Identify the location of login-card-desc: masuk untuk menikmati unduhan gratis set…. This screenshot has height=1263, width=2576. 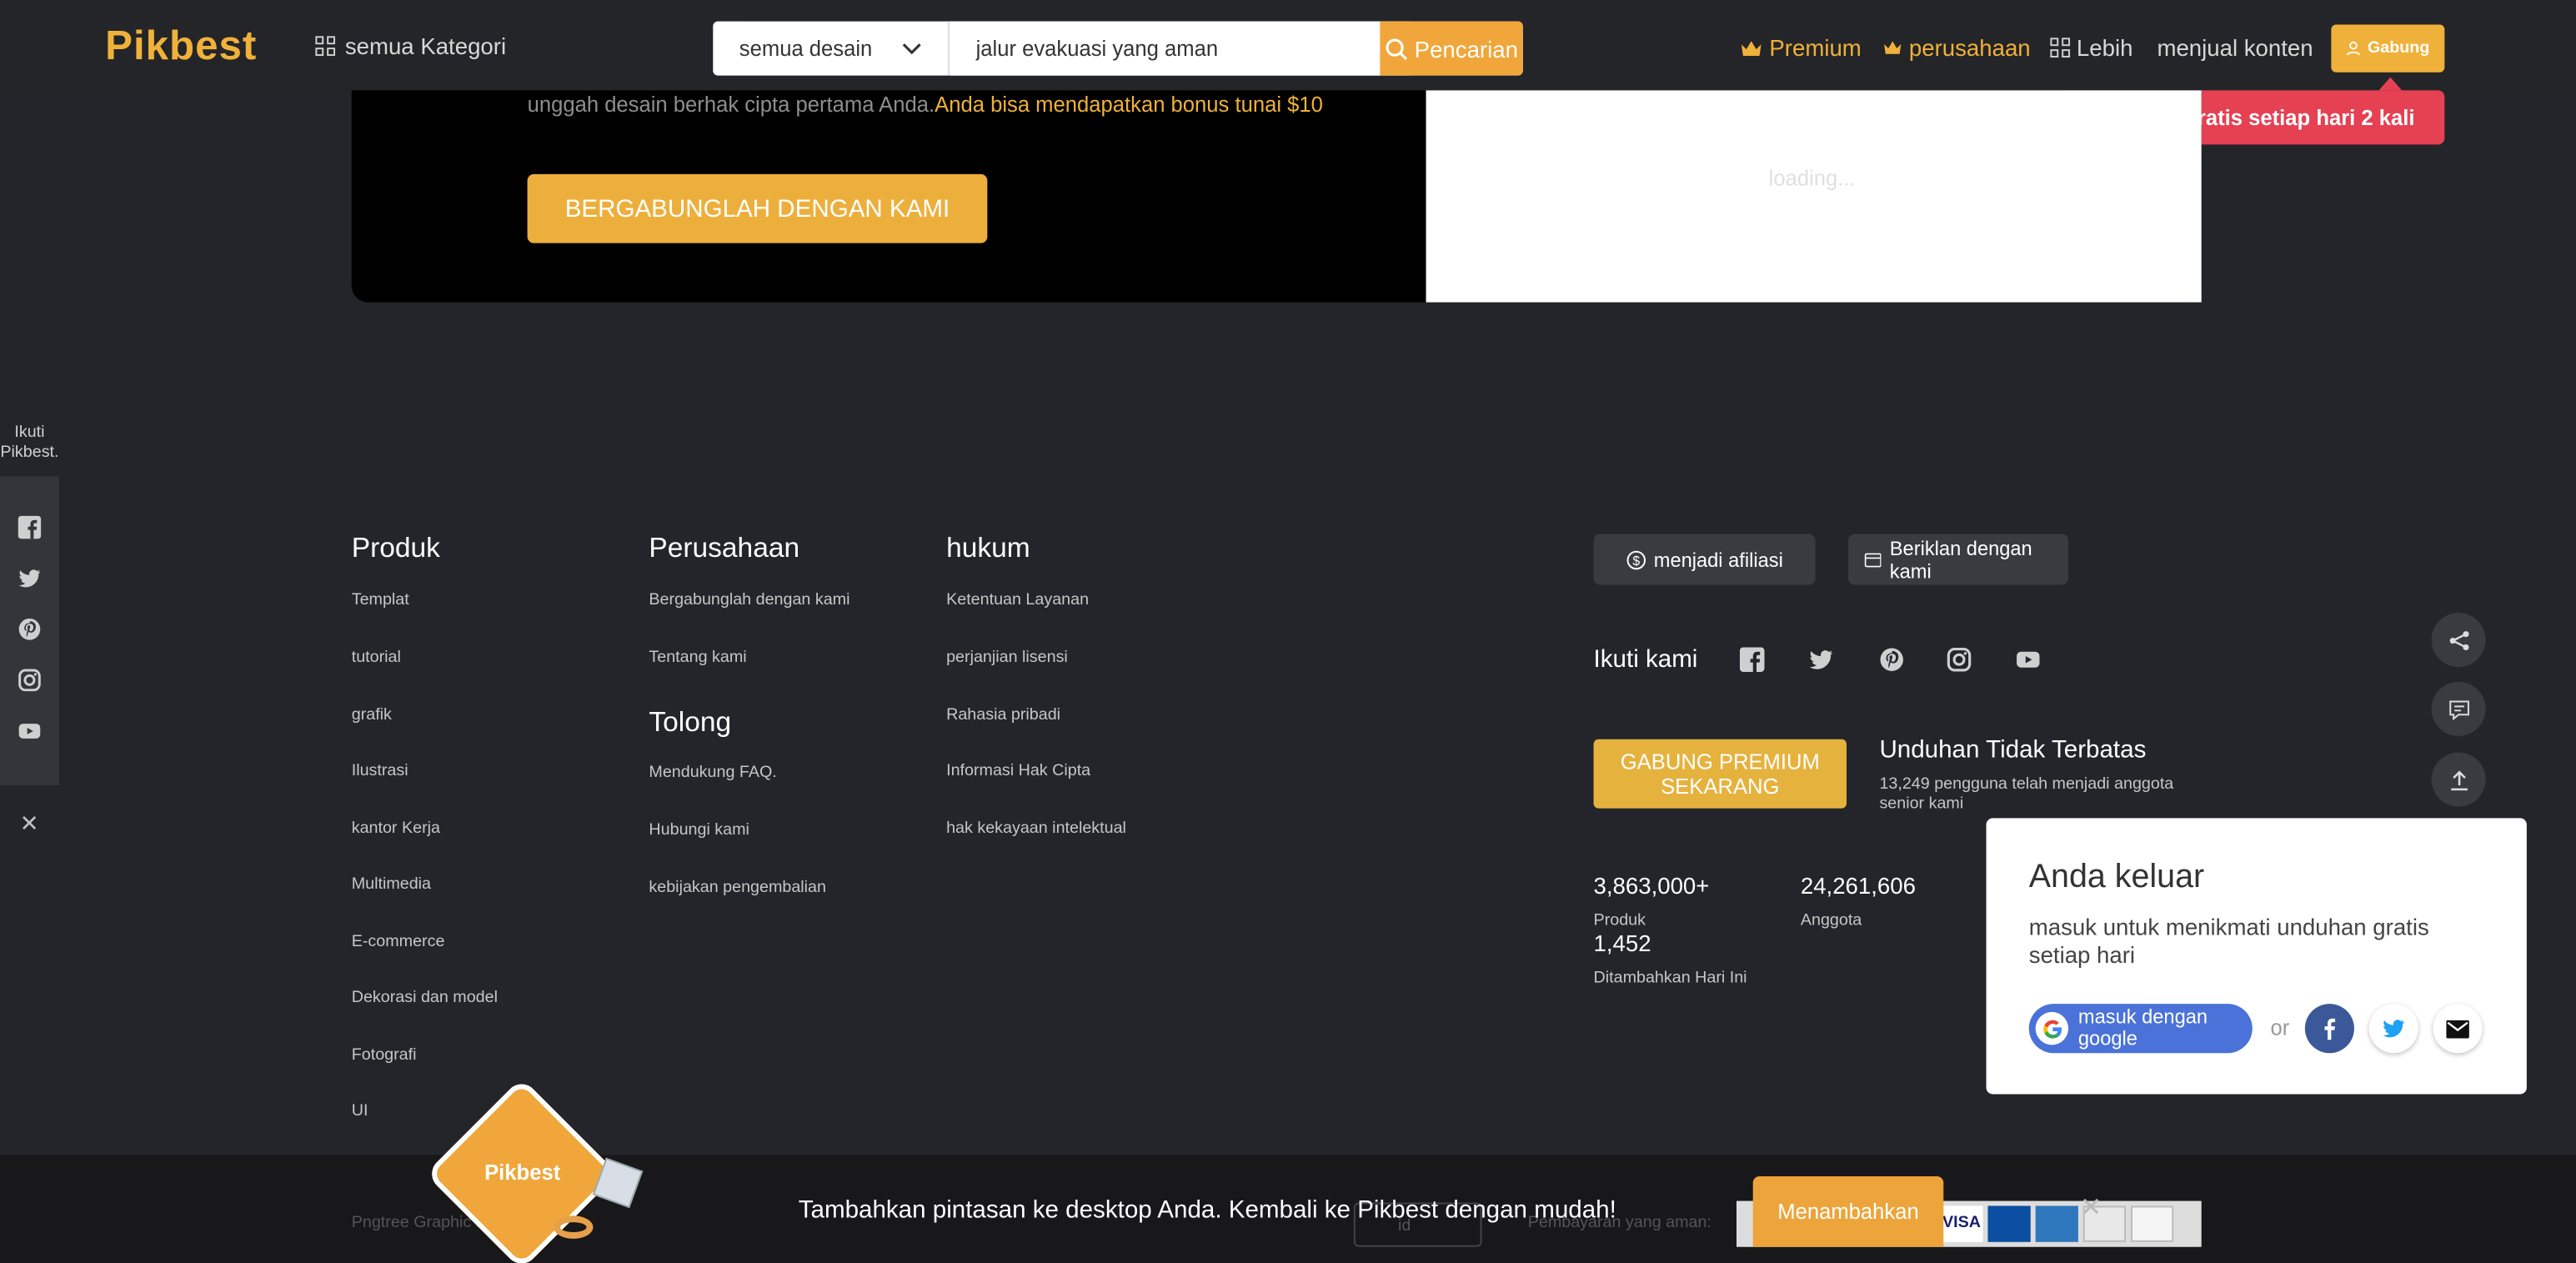
(2228, 940).